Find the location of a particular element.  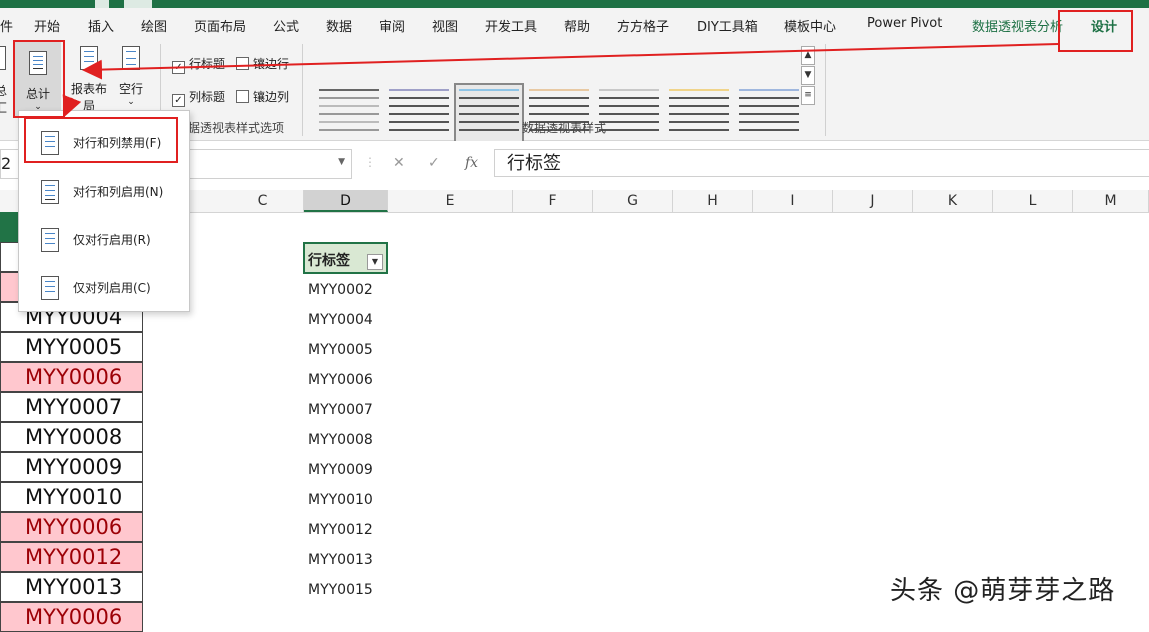

arrow-to-grand-totals is located at coordinates (570, 61).